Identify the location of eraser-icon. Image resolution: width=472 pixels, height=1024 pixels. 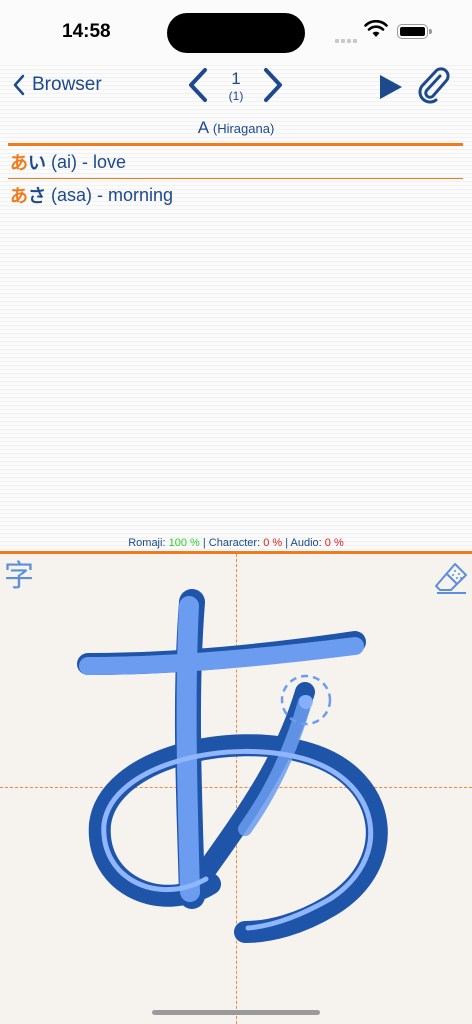
(451, 578).